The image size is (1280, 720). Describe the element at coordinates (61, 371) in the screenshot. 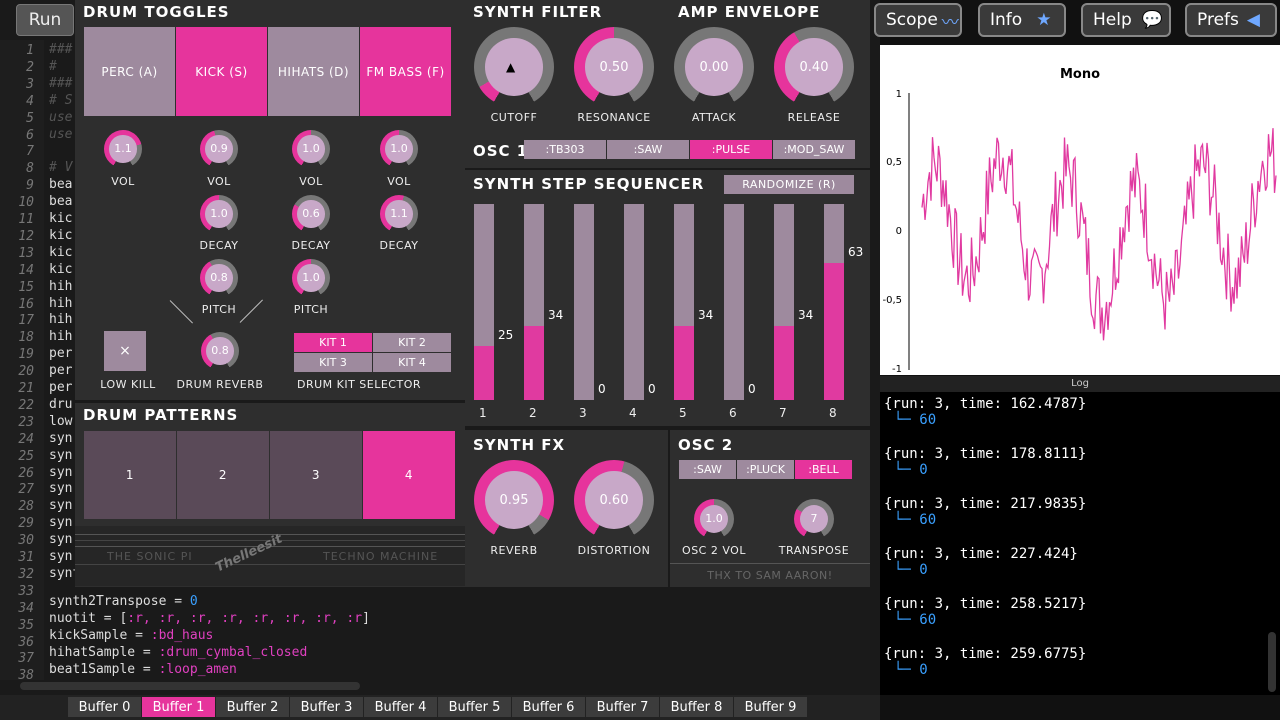

I see `code-line: per` at that location.